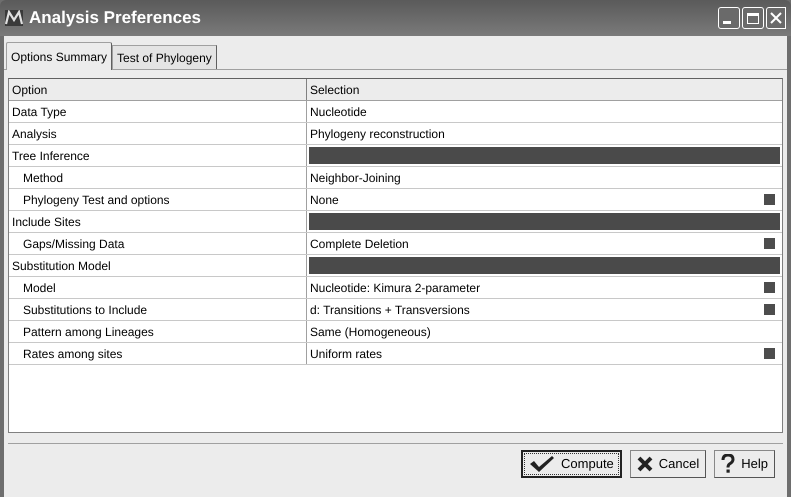  What do you see at coordinates (542, 463) in the screenshot?
I see `checkmark-icon` at bounding box center [542, 463].